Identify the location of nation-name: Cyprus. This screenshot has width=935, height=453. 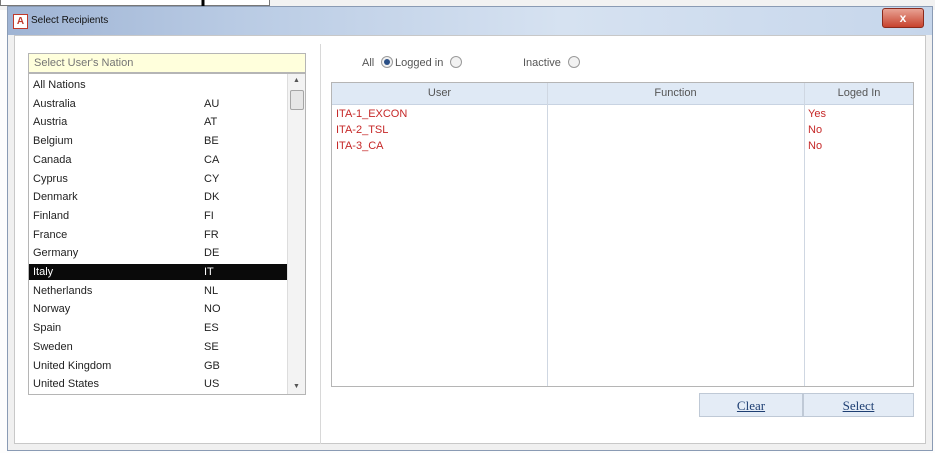
(50, 178).